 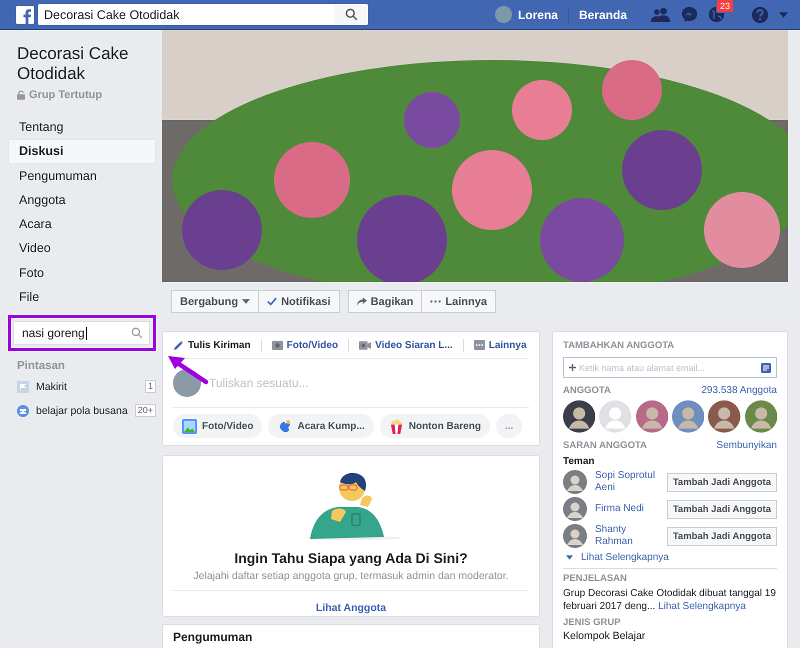 What do you see at coordinates (305, 345) in the screenshot?
I see `composer-tab: Foto/Video` at bounding box center [305, 345].